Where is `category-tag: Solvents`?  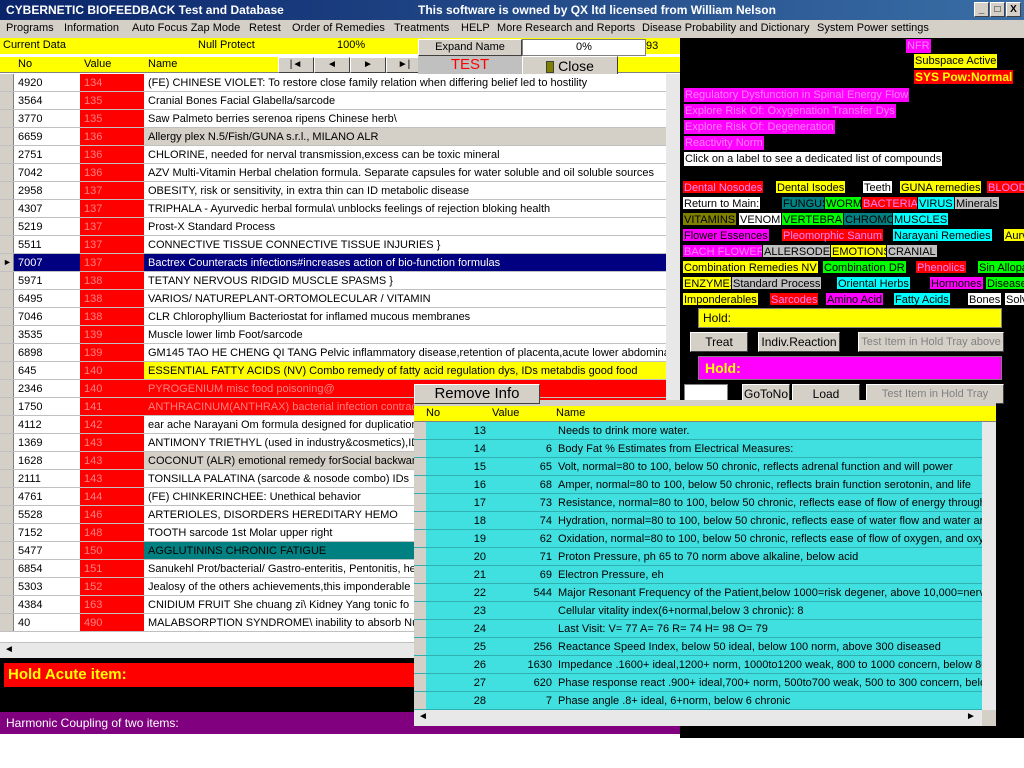 category-tag: Solvents is located at coordinates (1014, 299).